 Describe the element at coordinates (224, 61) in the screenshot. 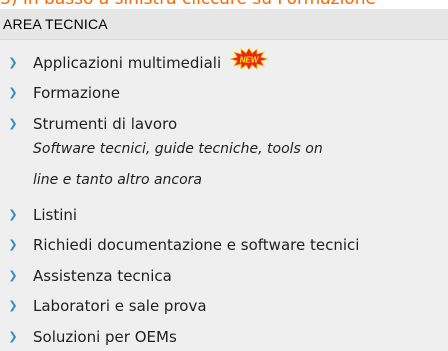

I see `menu-item-applicazioni-multimediali: ❯ Applicazioni multimediali NEW` at that location.